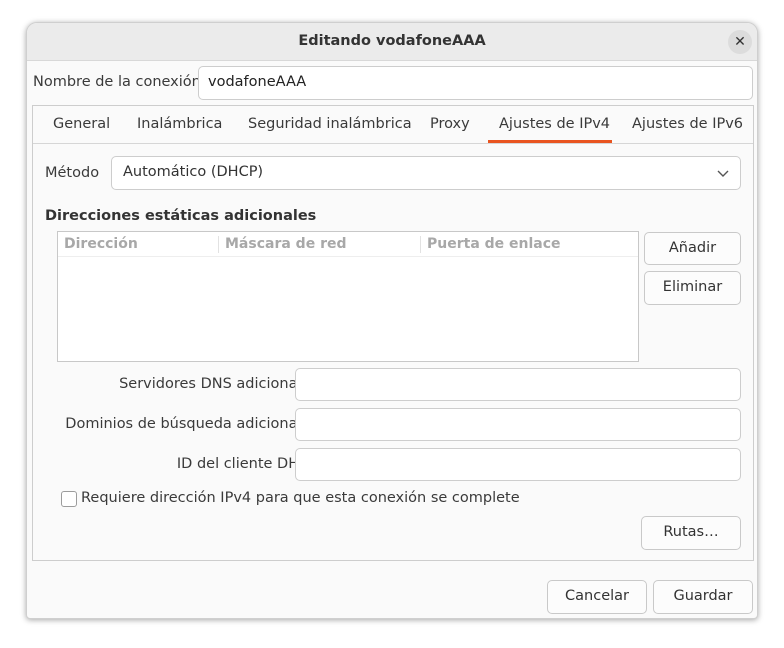  I want to click on dhcp-client-id-input, so click(518, 464).